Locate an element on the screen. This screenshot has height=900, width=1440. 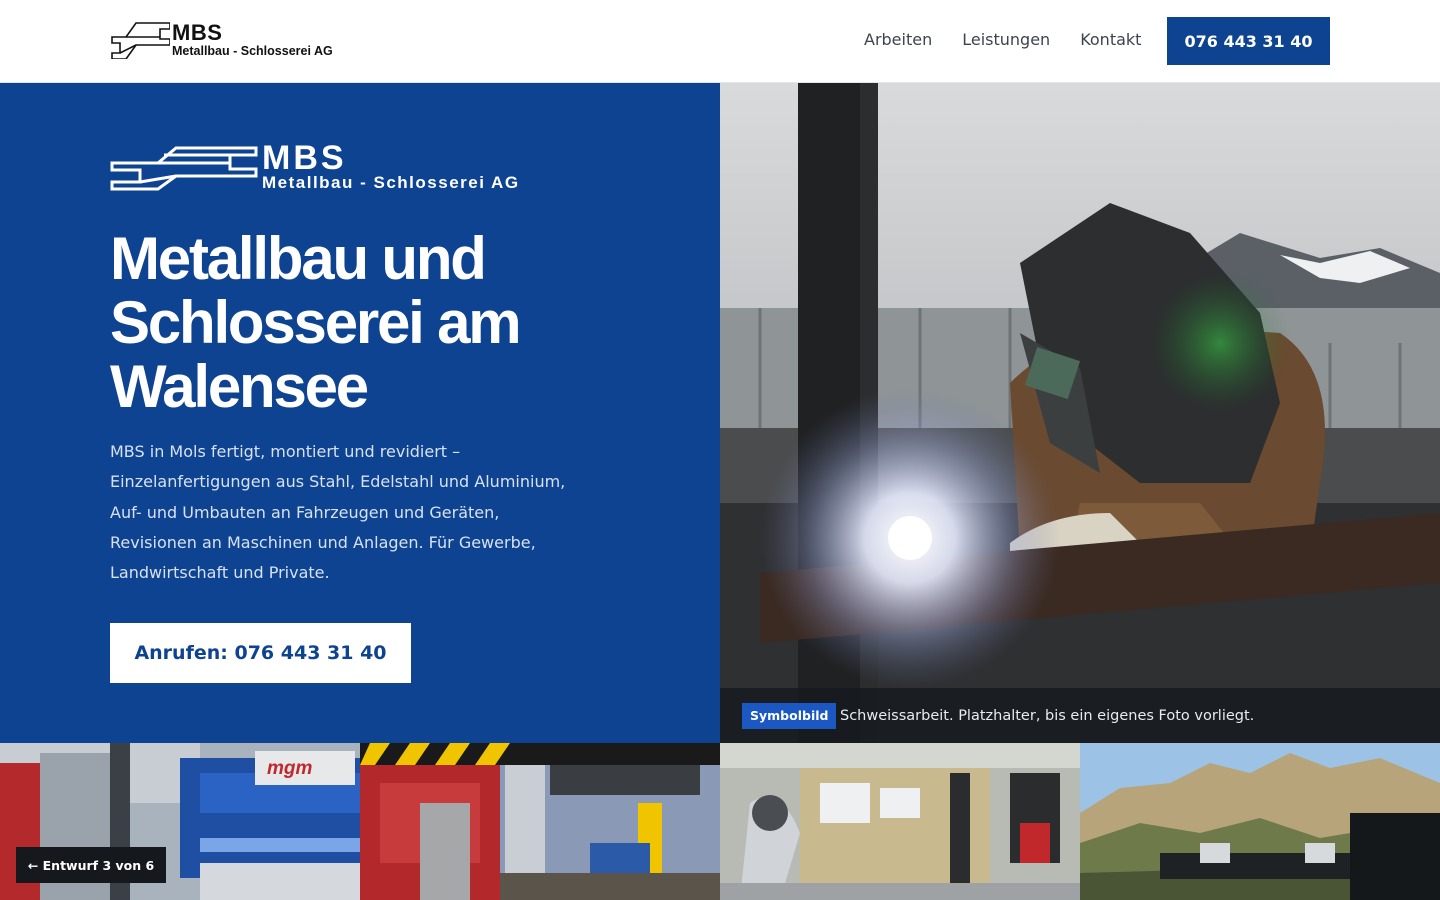
call-button: Anrufen: 076 443 31 40 is located at coordinates (260, 653).